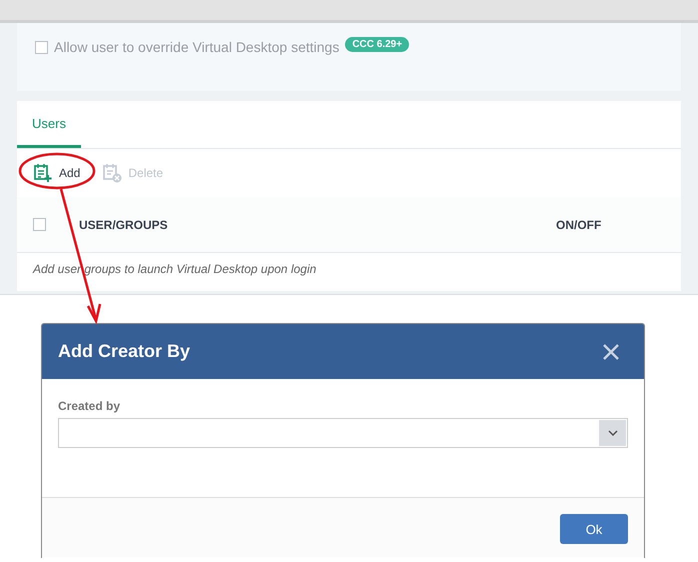  What do you see at coordinates (39, 224) in the screenshot?
I see `select-all-checkbox` at bounding box center [39, 224].